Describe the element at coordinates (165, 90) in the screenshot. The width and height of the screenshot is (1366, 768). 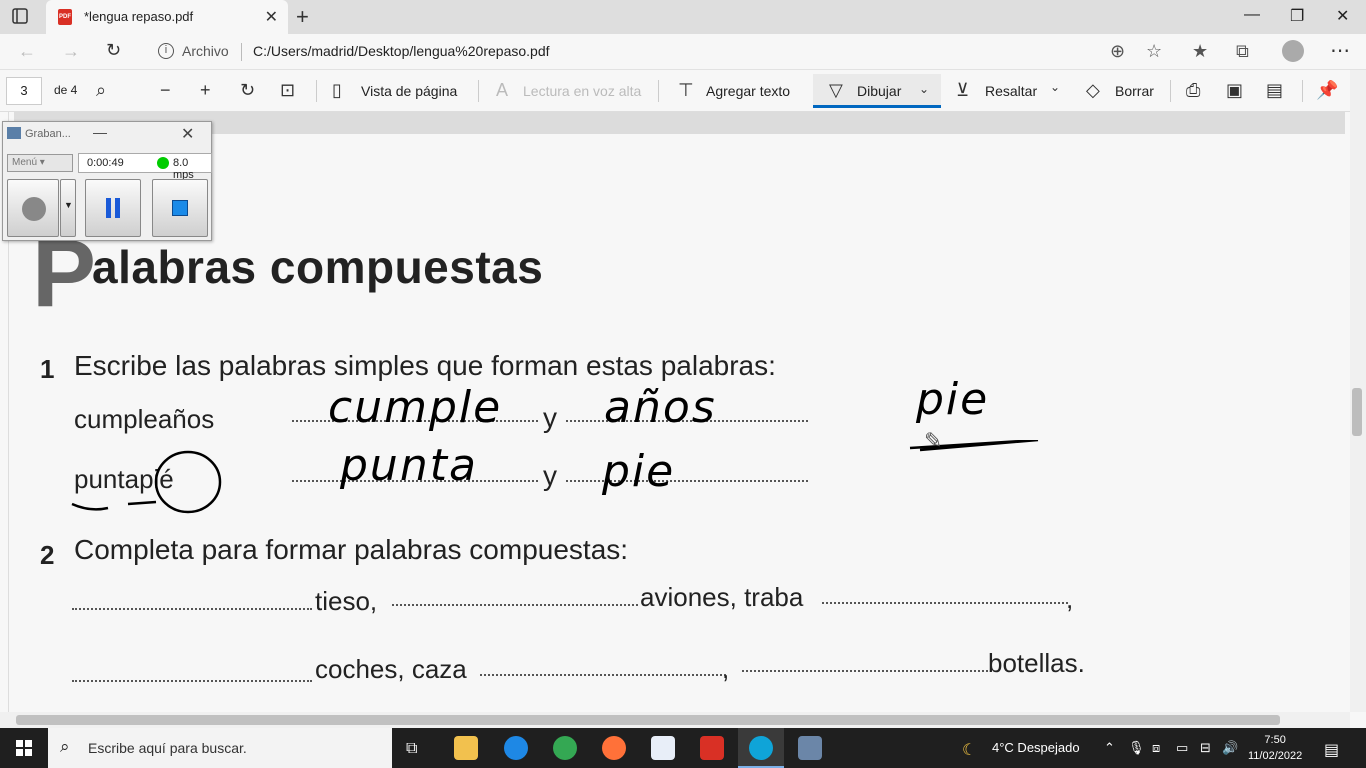
I see `zoom-out-icon: −` at that location.